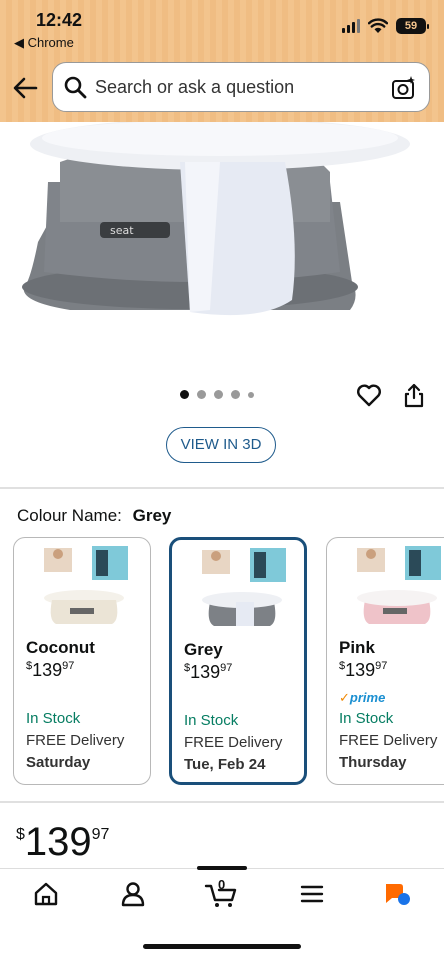  What do you see at coordinates (225, 764) in the screenshot?
I see `variant-delivery-day: Tue, Feb 24` at bounding box center [225, 764].